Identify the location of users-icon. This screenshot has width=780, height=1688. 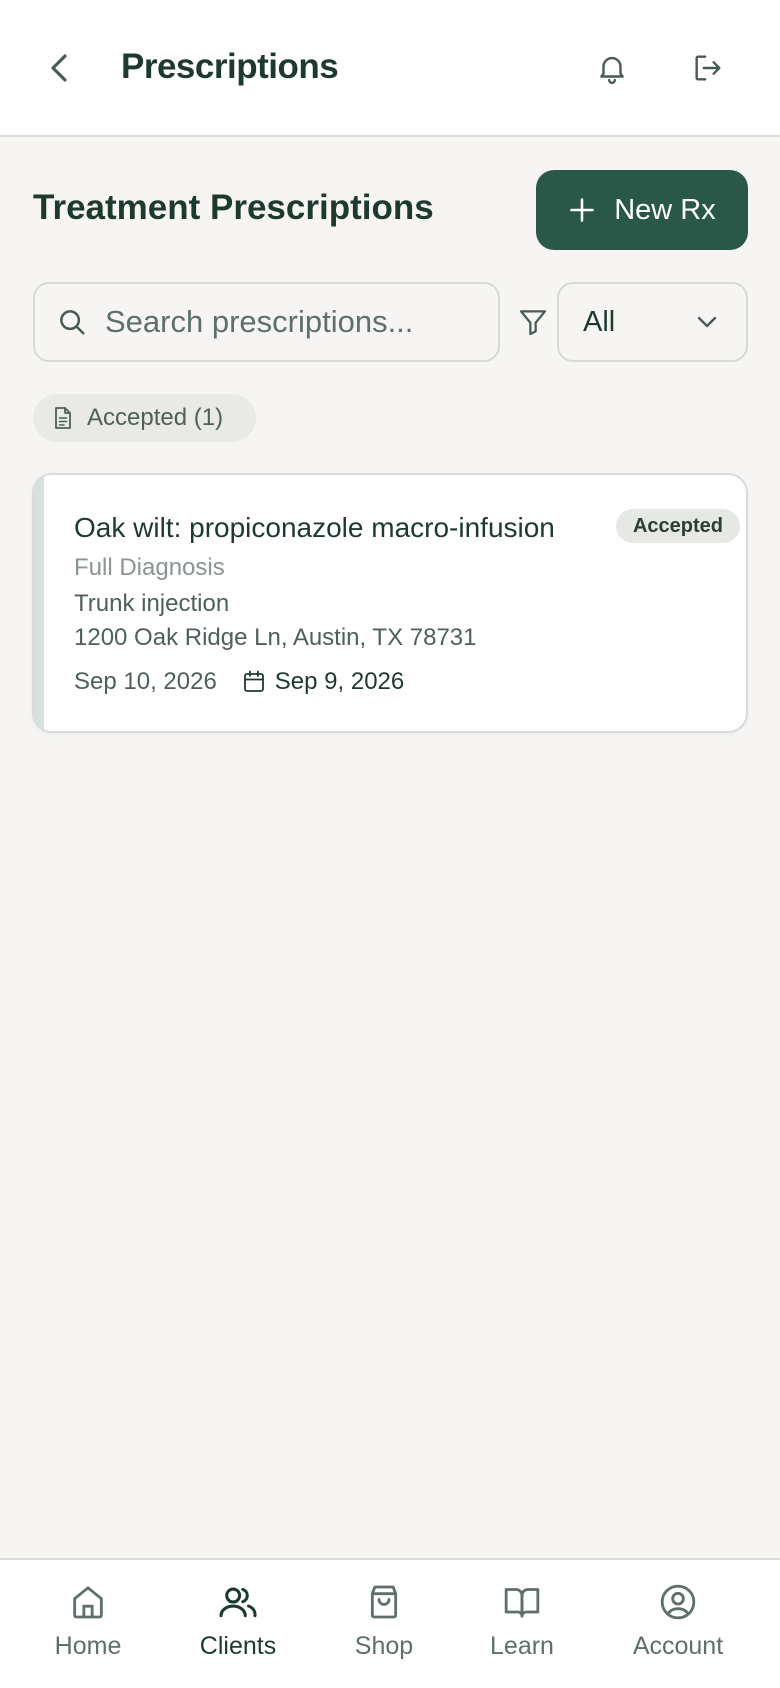
(238, 1602).